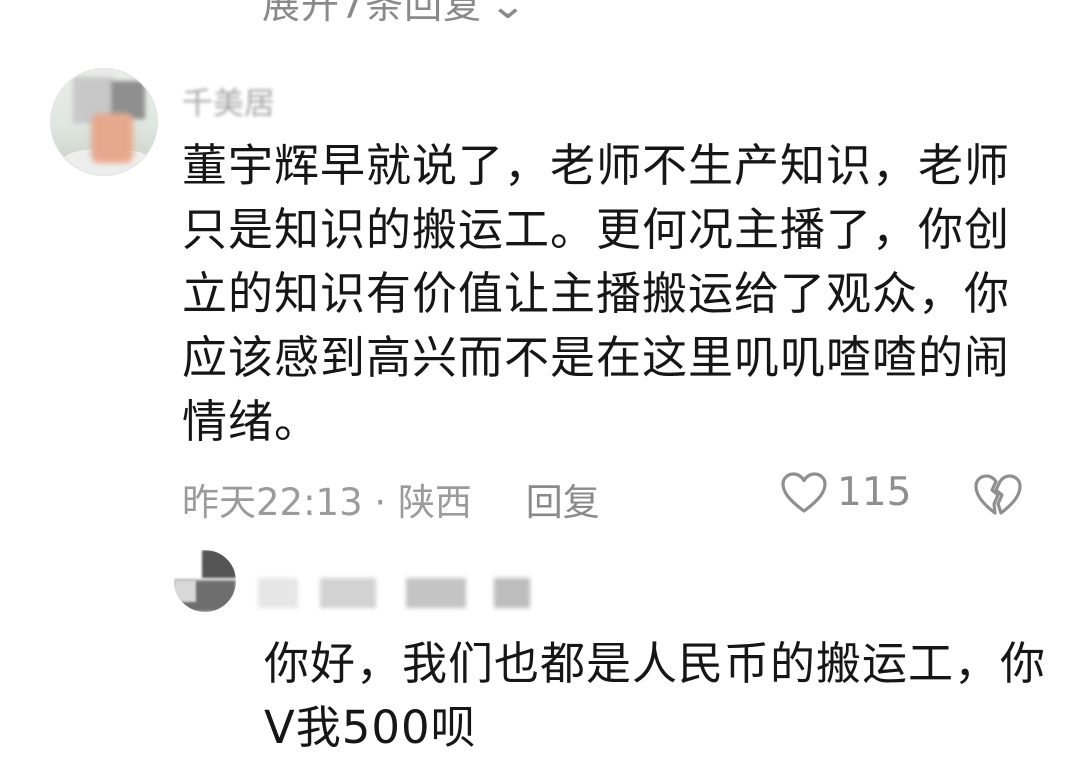 The image size is (1080, 760). What do you see at coordinates (659, 696) in the screenshot?
I see `reply-body: 你好，我们也都是人民币的搬运工，你 V我500呗` at bounding box center [659, 696].